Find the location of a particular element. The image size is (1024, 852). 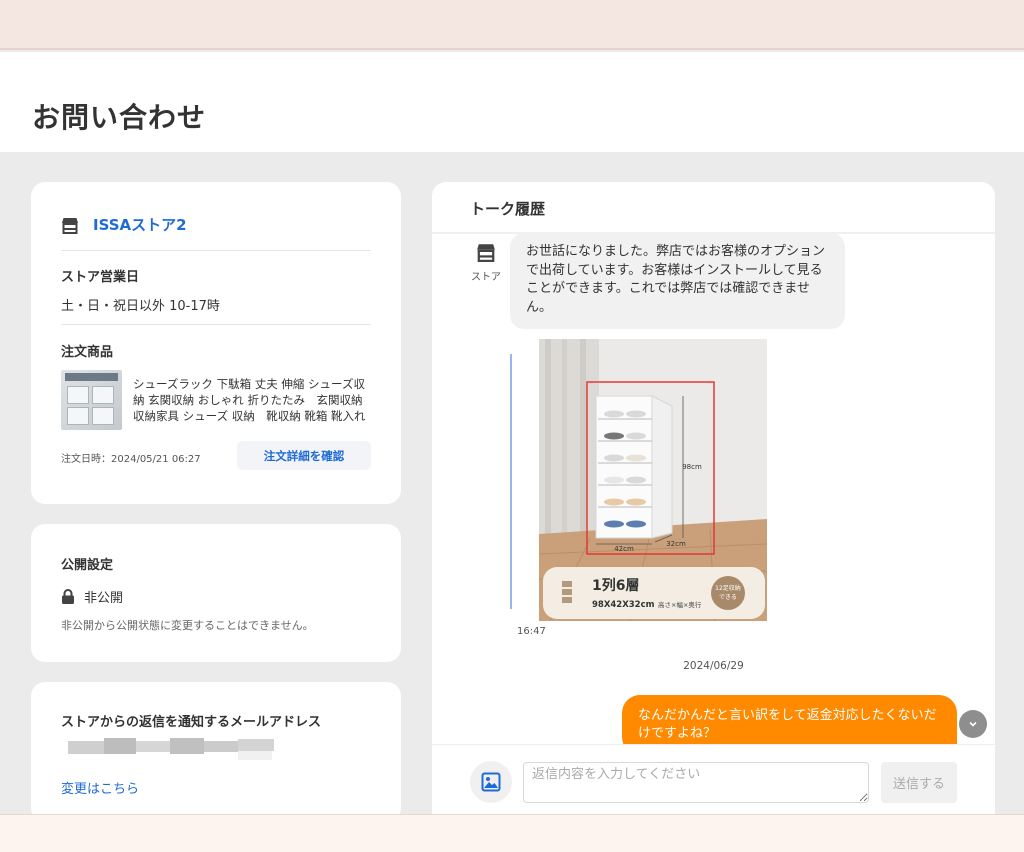

order-detail-button: 注文詳細を確認 is located at coordinates (304, 455).